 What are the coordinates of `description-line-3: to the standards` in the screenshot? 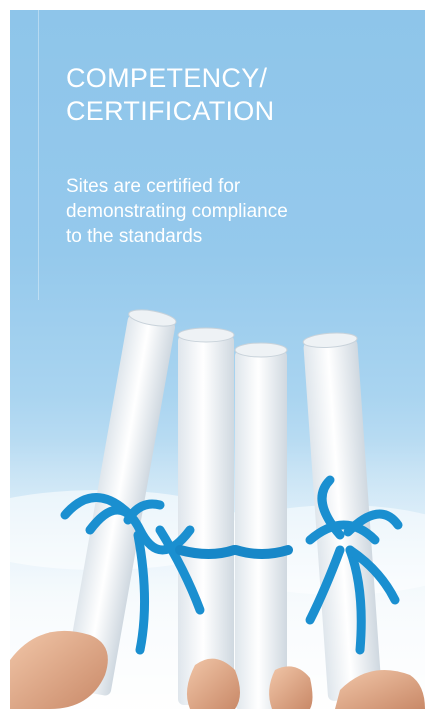 It's located at (134, 236).